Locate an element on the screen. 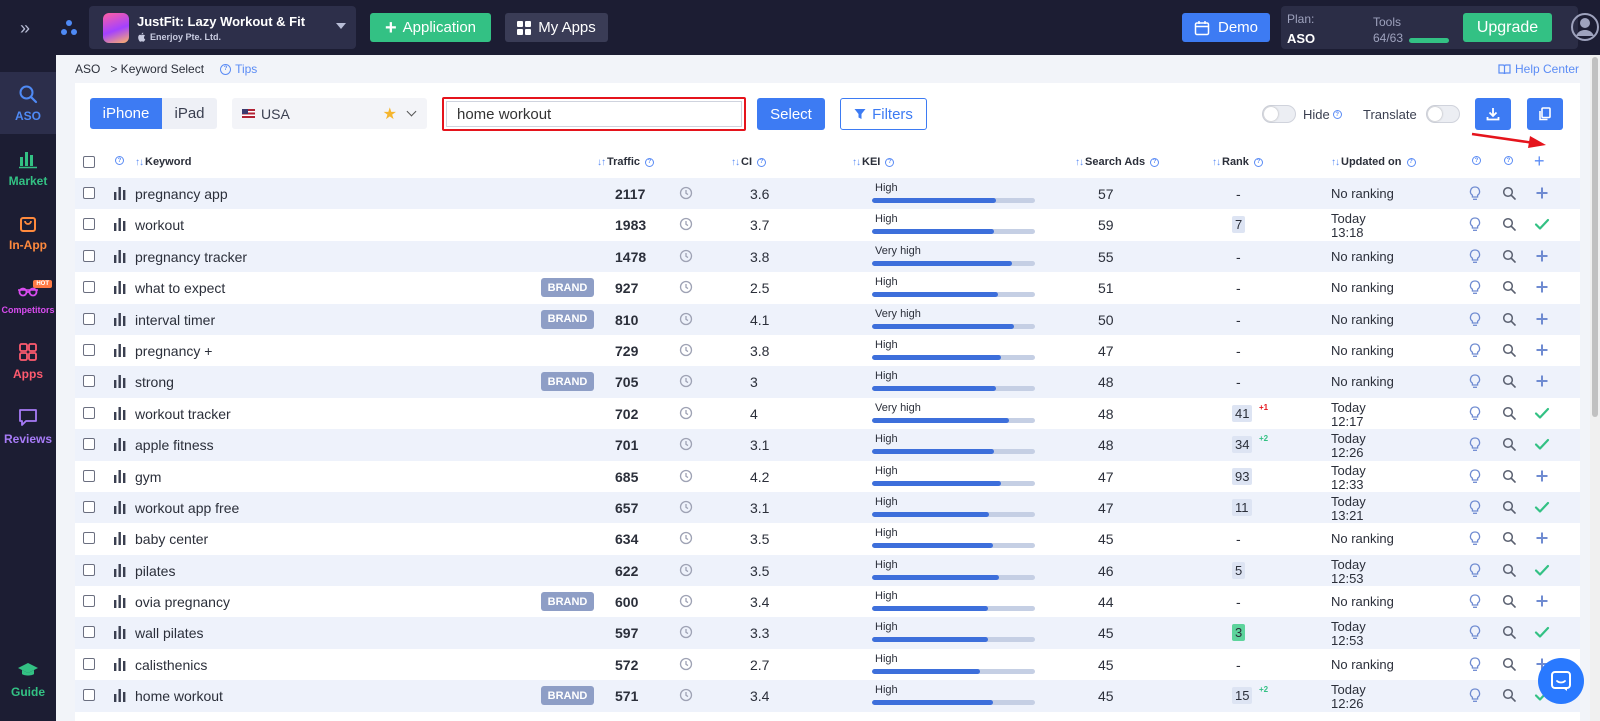 The image size is (1600, 721). avatar is located at coordinates (1585, 27).